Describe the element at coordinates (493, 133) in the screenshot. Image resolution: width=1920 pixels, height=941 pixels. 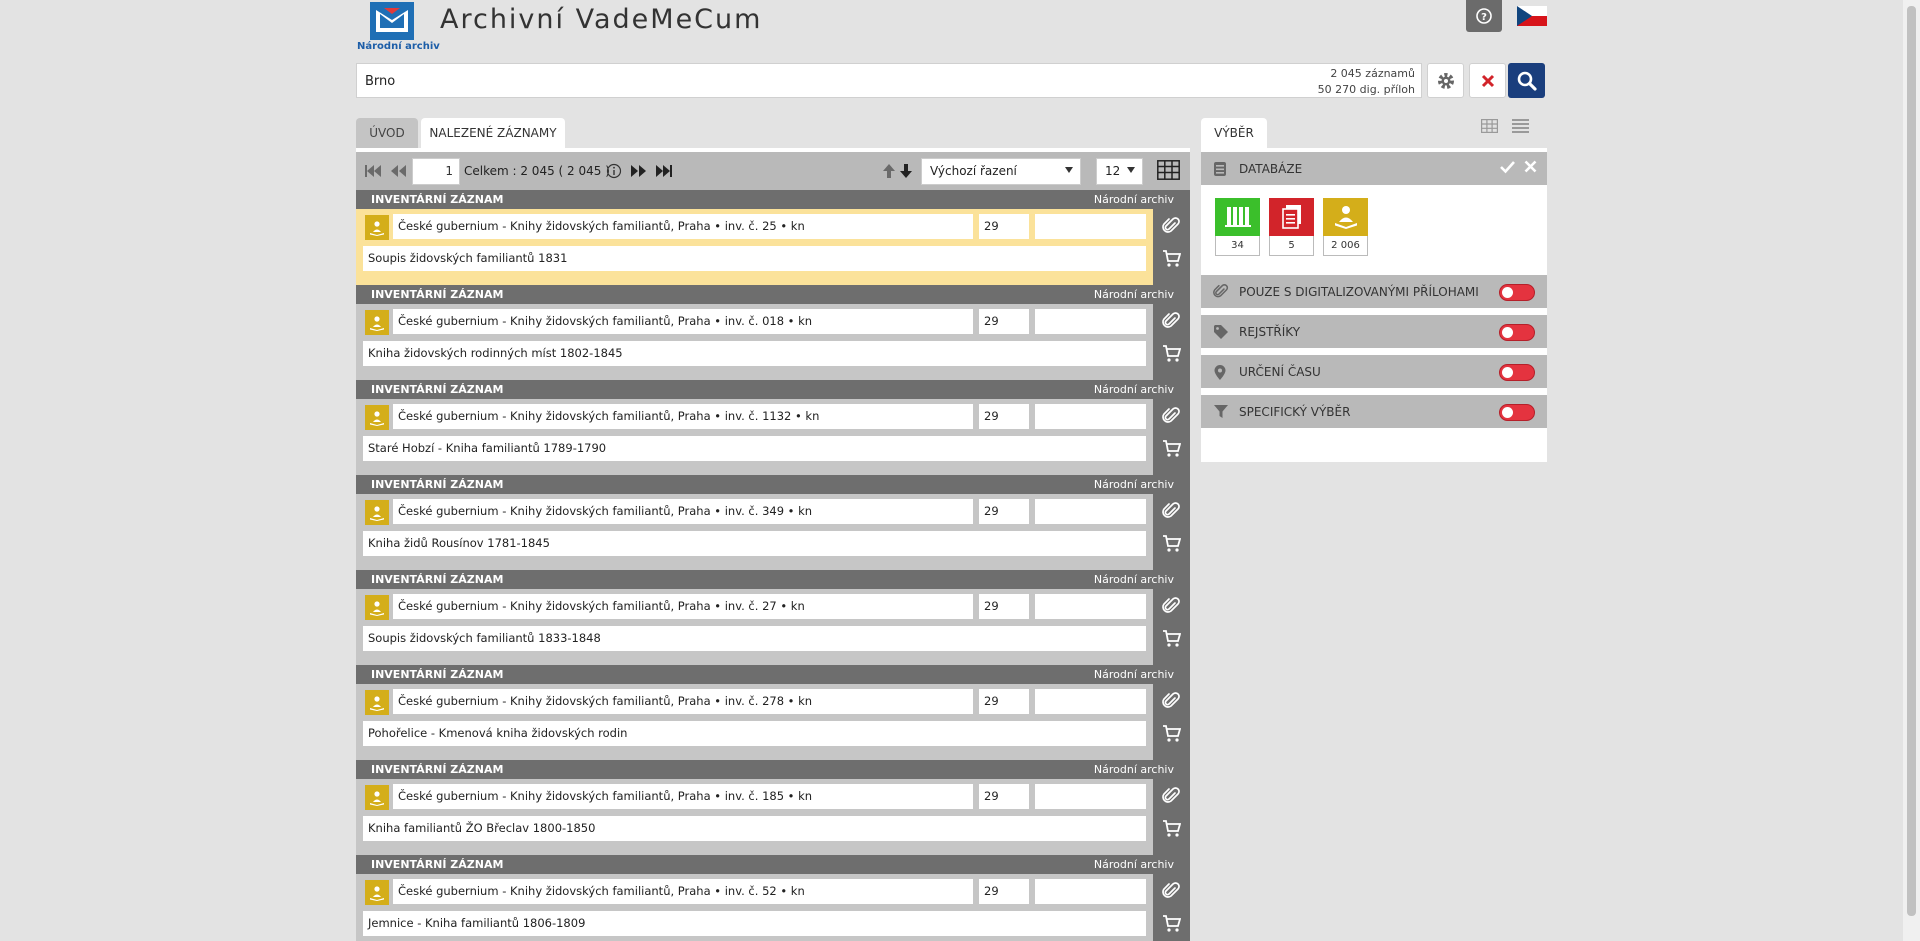
I see `tab-nalezene-zaznamy: NALEZENÉ ZÁZNAMY` at that location.